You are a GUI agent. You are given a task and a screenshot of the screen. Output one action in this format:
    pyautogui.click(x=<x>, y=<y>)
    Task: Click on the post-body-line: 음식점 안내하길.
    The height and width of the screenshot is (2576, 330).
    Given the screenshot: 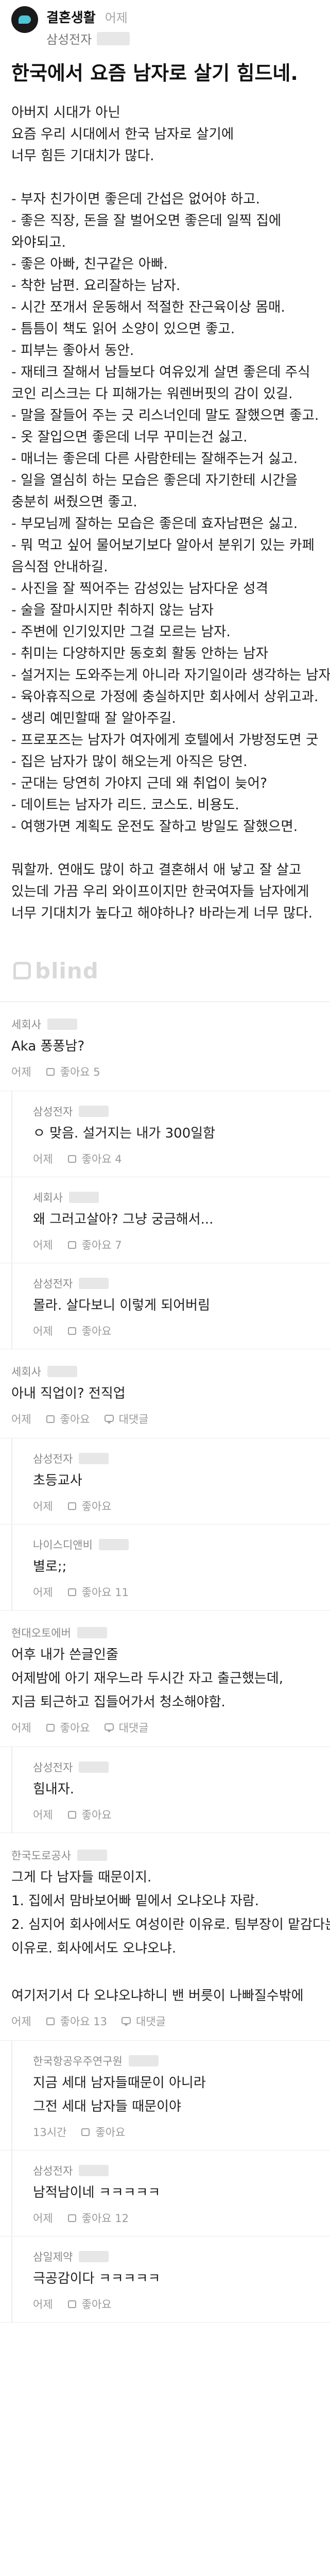 What is the action you would take?
    pyautogui.click(x=59, y=567)
    